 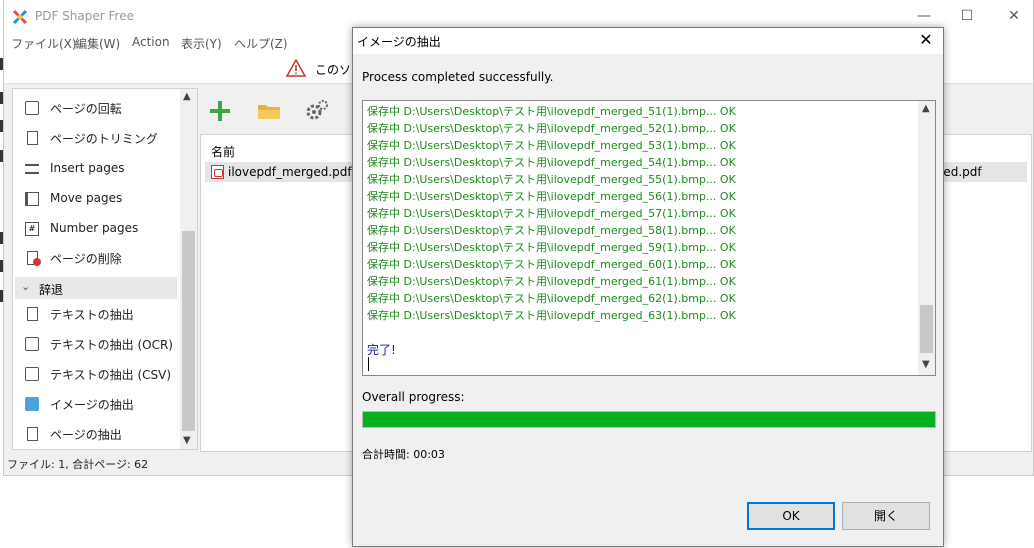 What do you see at coordinates (223, 151) in the screenshot?
I see `column-header-name: 名前` at bounding box center [223, 151].